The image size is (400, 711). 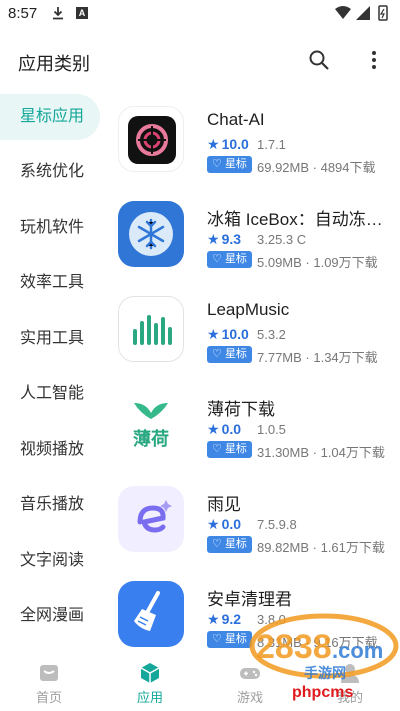 I want to click on app-list-item: 雨见 ★ 0.0 7.5.9.8 ♡ 星标 89.82MB · 1.61万下载, so click(x=252, y=517).